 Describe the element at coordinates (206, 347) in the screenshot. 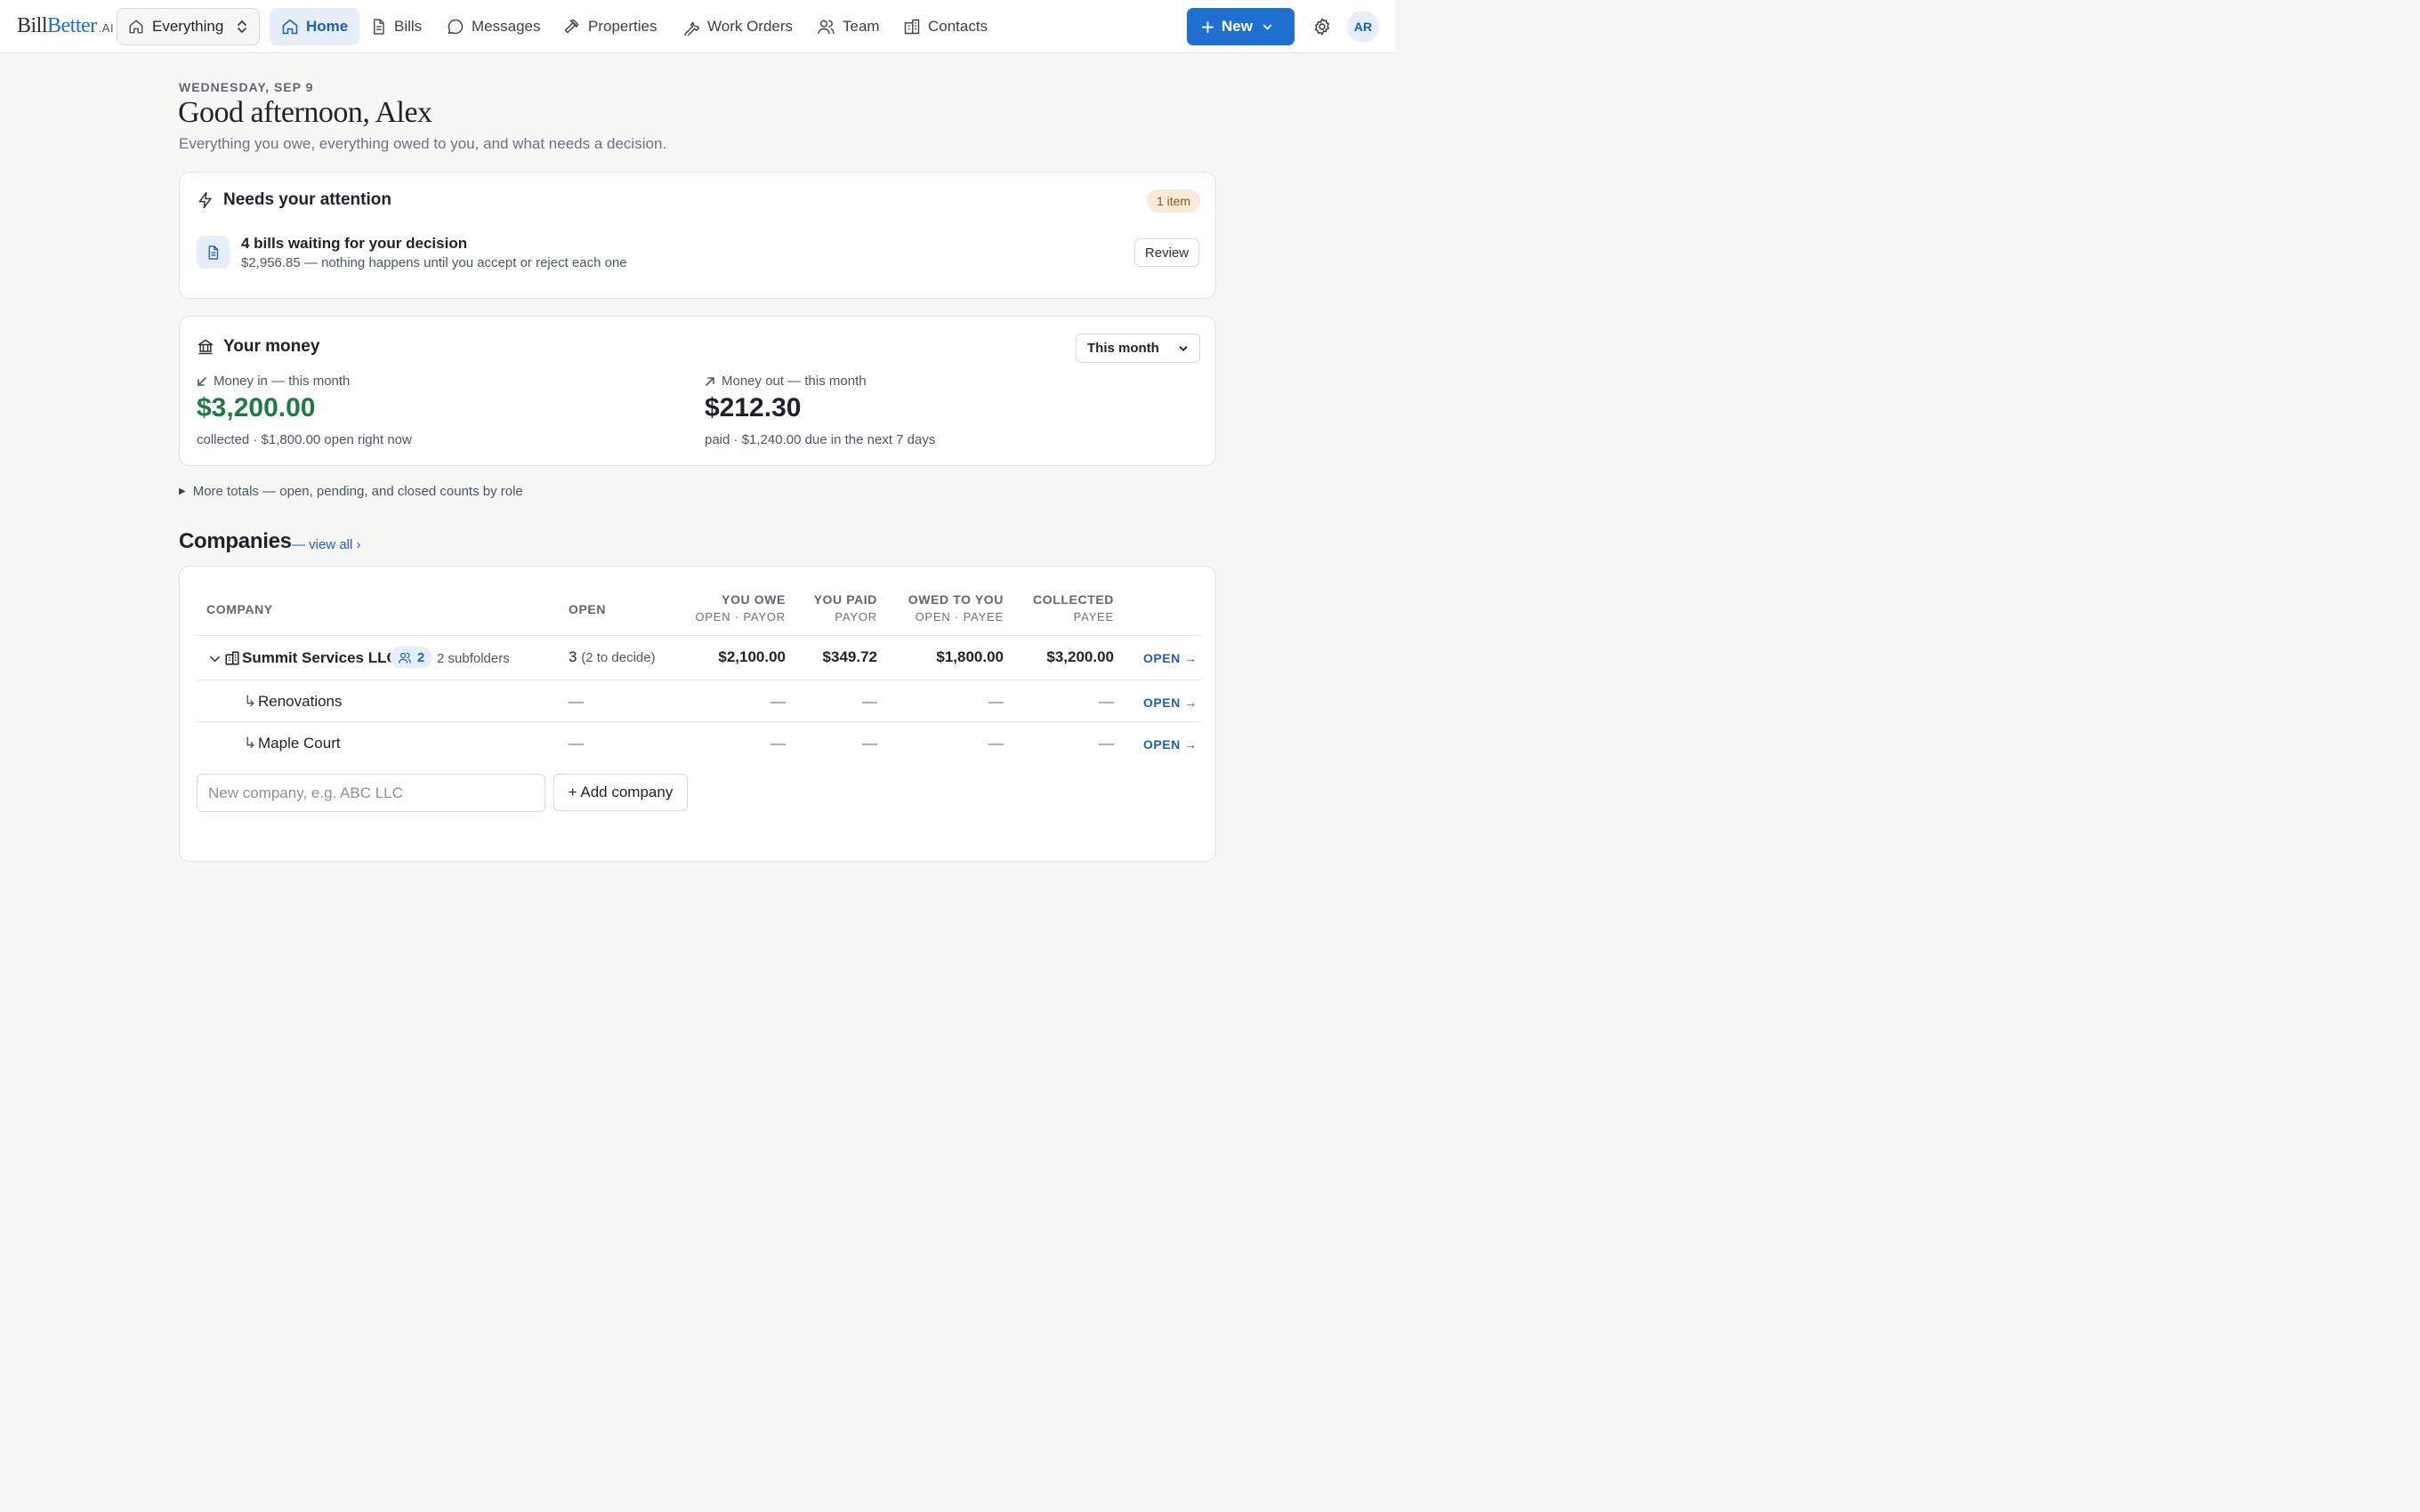

I see `bank-icon` at that location.